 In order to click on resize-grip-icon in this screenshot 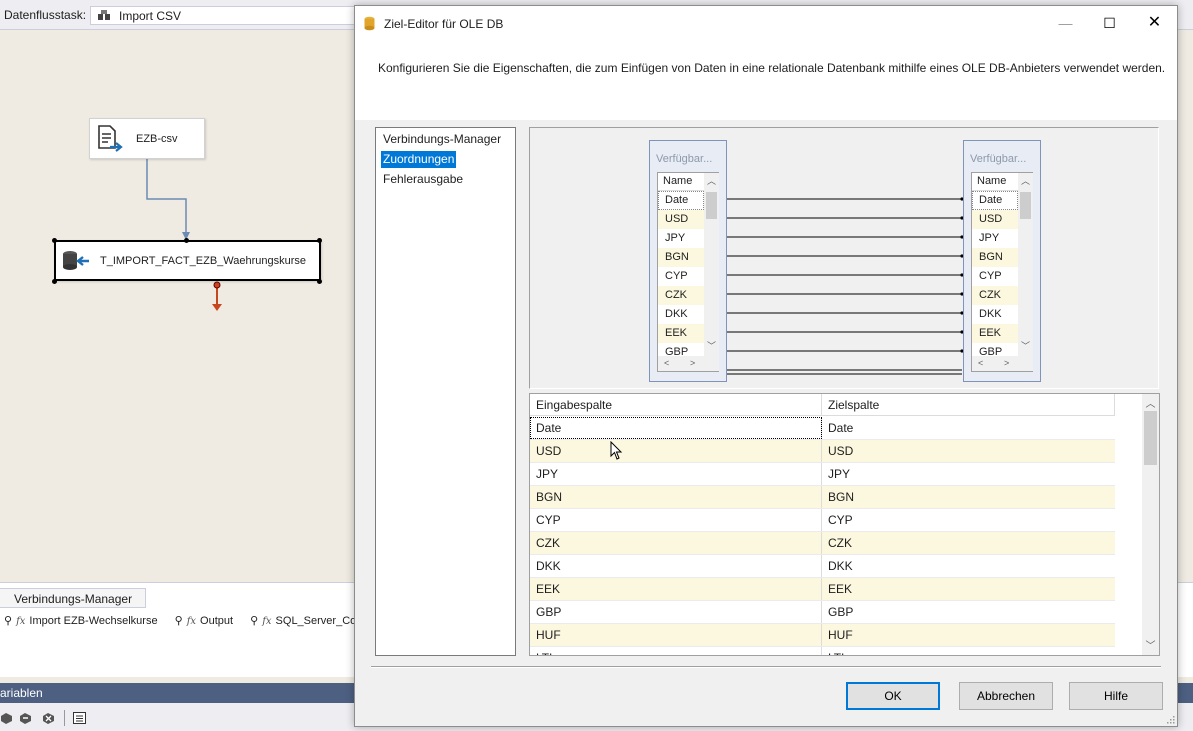, I will do `click(1170, 719)`.